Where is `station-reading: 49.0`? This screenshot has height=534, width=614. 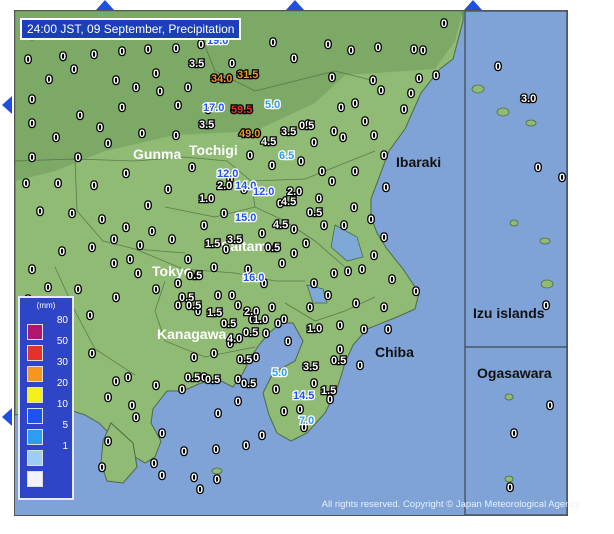 station-reading: 49.0 is located at coordinates (250, 134).